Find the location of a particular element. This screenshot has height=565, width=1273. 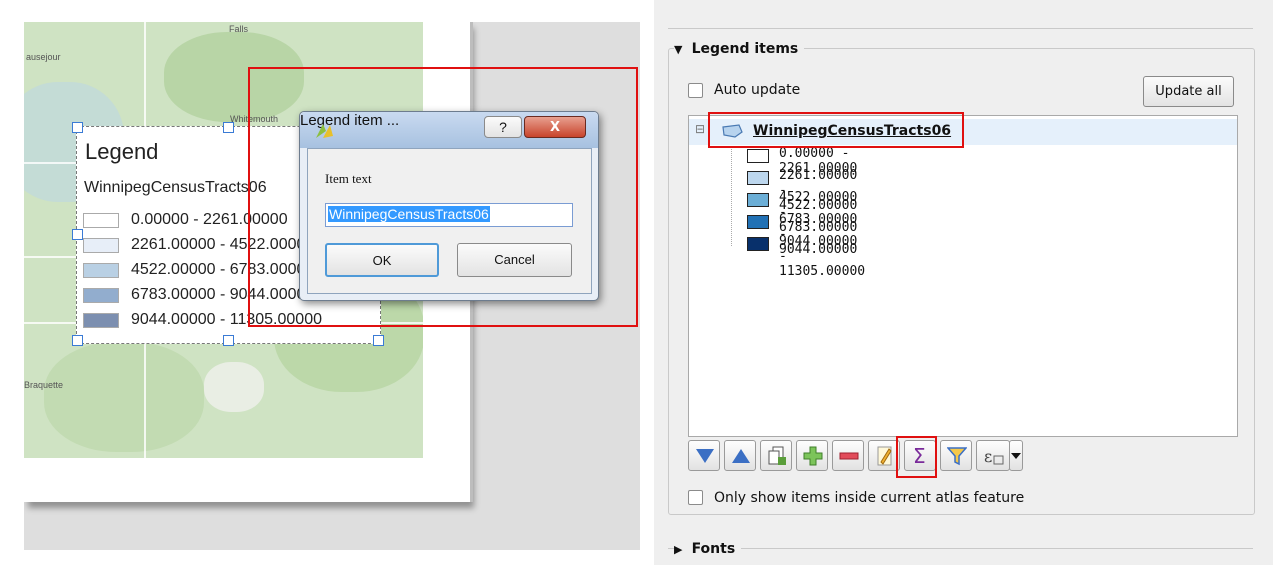

arrow-down-icon is located at coordinates (705, 456).